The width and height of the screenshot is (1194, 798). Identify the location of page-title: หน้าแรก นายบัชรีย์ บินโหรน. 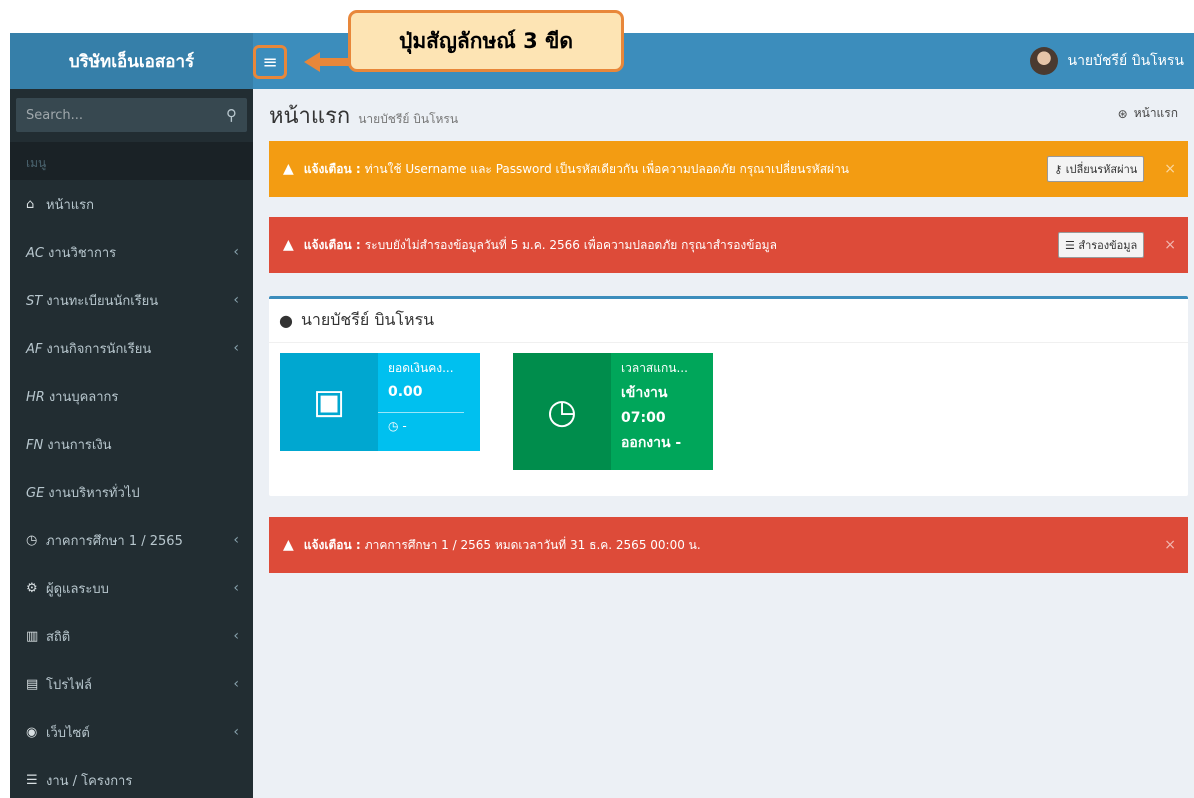
(363, 115).